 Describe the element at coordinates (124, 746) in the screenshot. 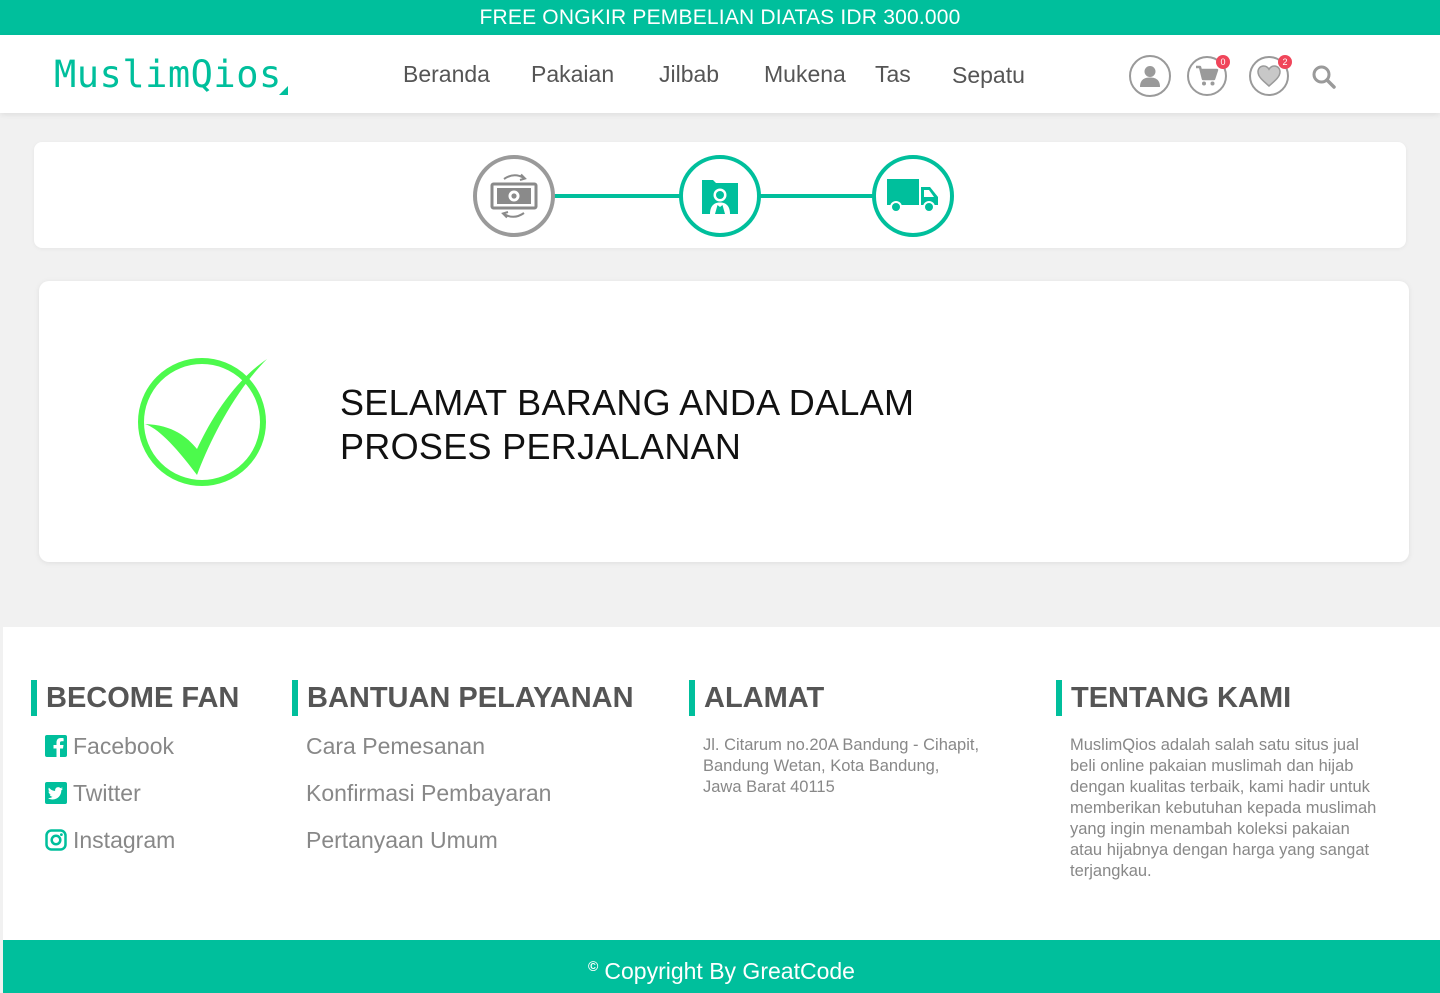

I see `facebook-label: Facebook` at that location.